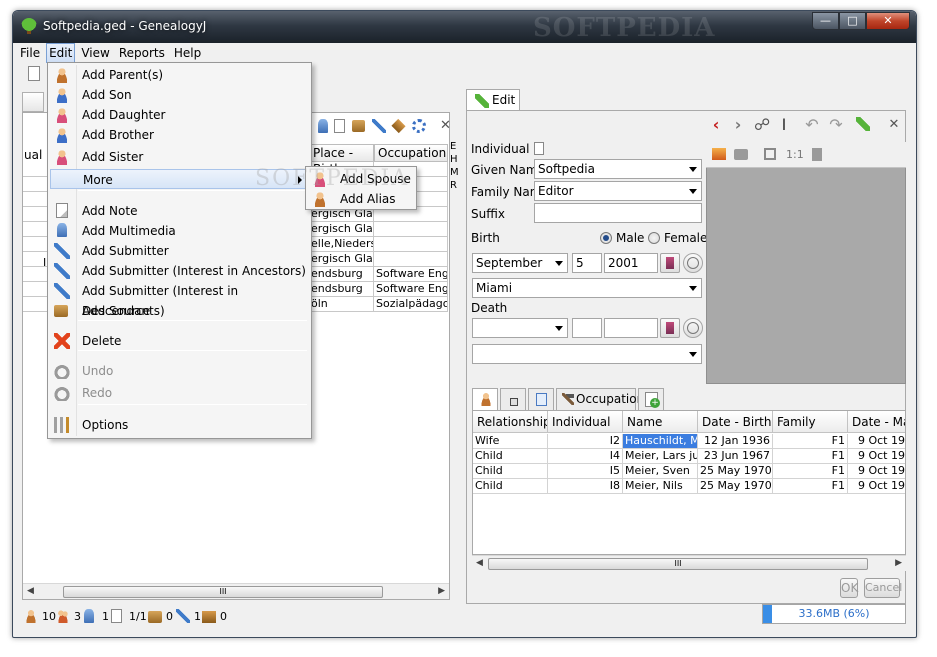 This screenshot has height=657, width=937. Describe the element at coordinates (179, 211) in the screenshot. I see `menu-item-add-note: Add Note` at that location.